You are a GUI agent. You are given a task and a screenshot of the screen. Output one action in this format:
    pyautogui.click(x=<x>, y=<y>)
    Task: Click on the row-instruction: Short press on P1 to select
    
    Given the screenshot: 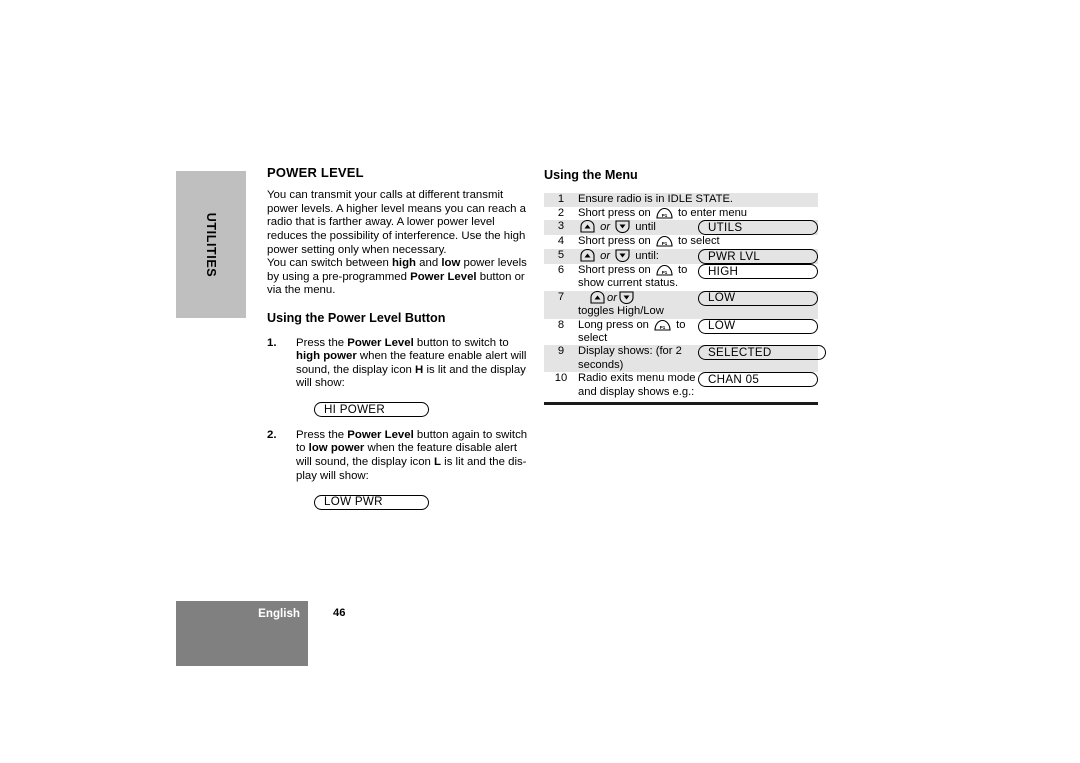 What is the action you would take?
    pyautogui.click(x=698, y=241)
    